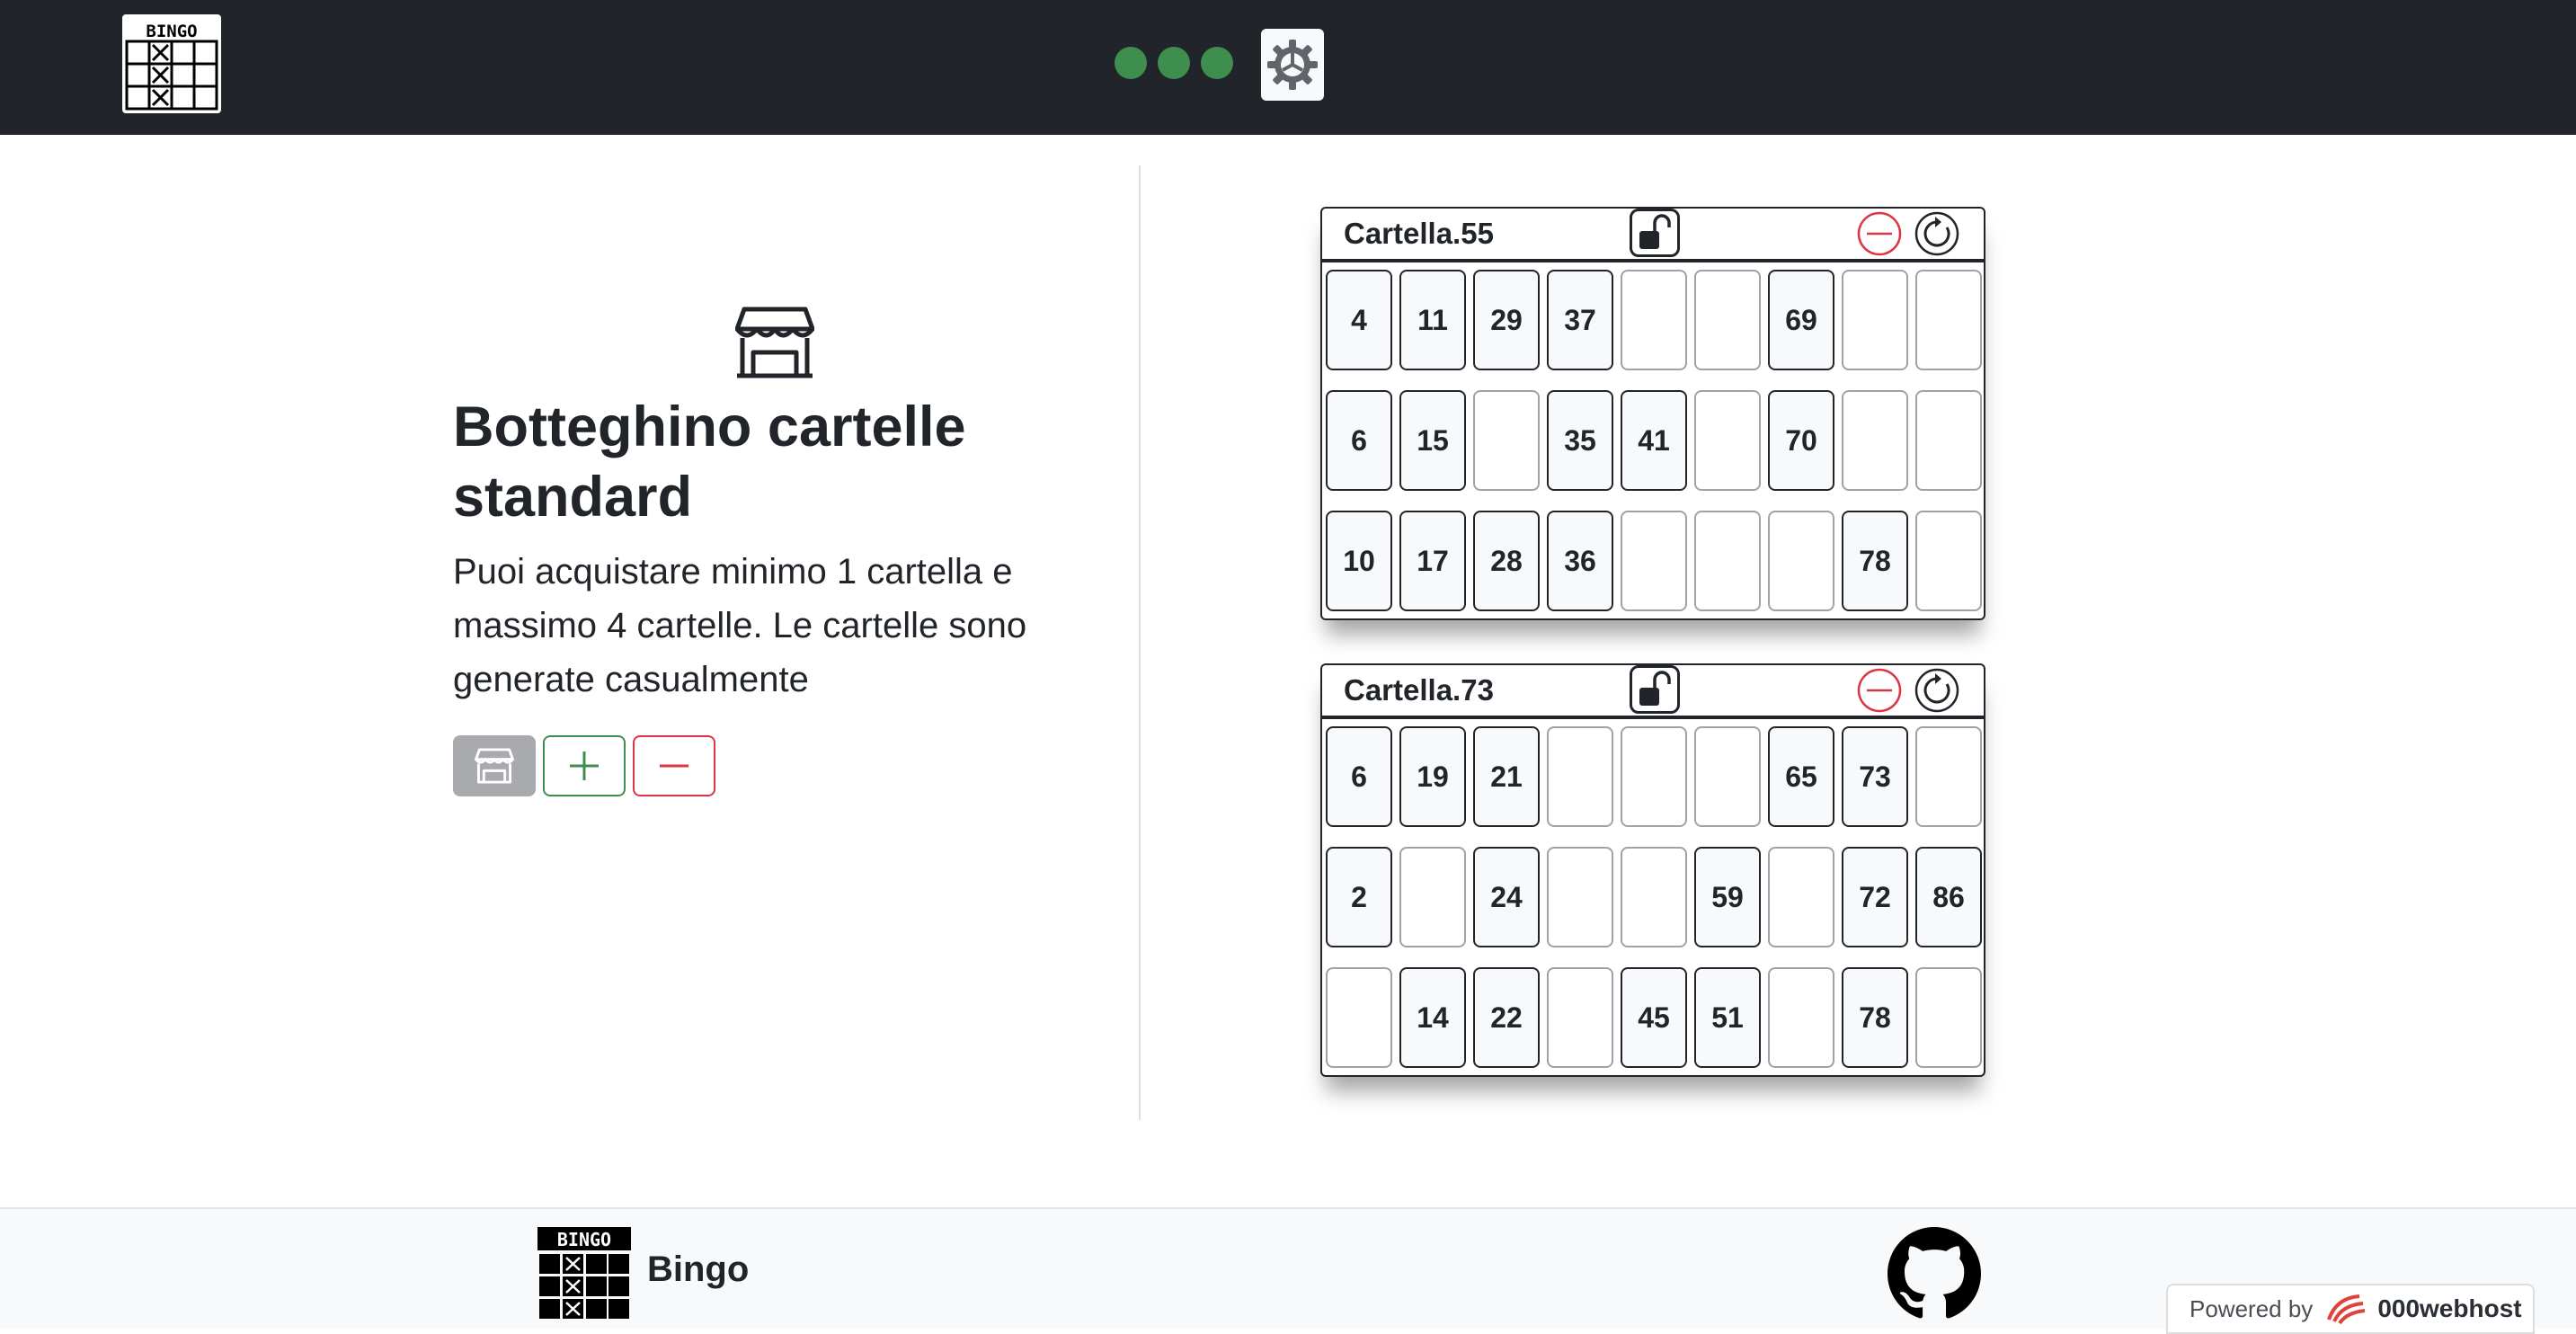 The width and height of the screenshot is (2576, 1334). I want to click on powered-by-badge: Powered by 000webhost, so click(2350, 1309).